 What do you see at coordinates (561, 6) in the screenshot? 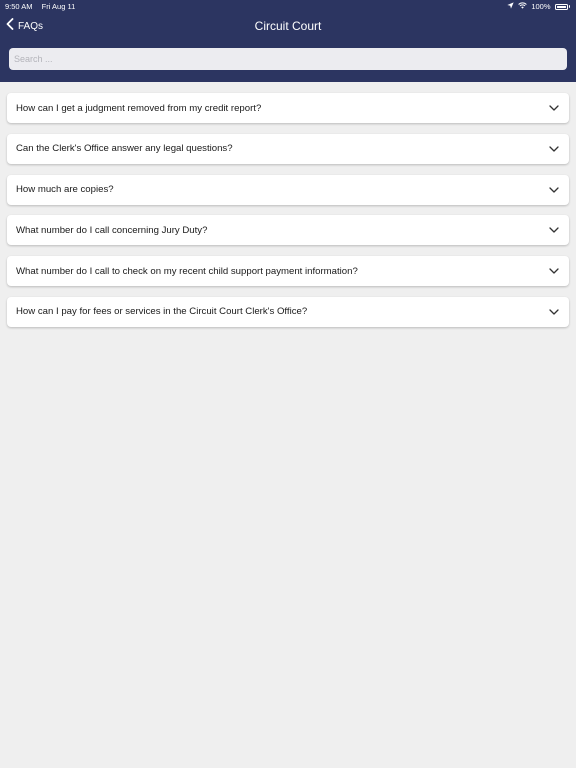
I see `battery-icon` at bounding box center [561, 6].